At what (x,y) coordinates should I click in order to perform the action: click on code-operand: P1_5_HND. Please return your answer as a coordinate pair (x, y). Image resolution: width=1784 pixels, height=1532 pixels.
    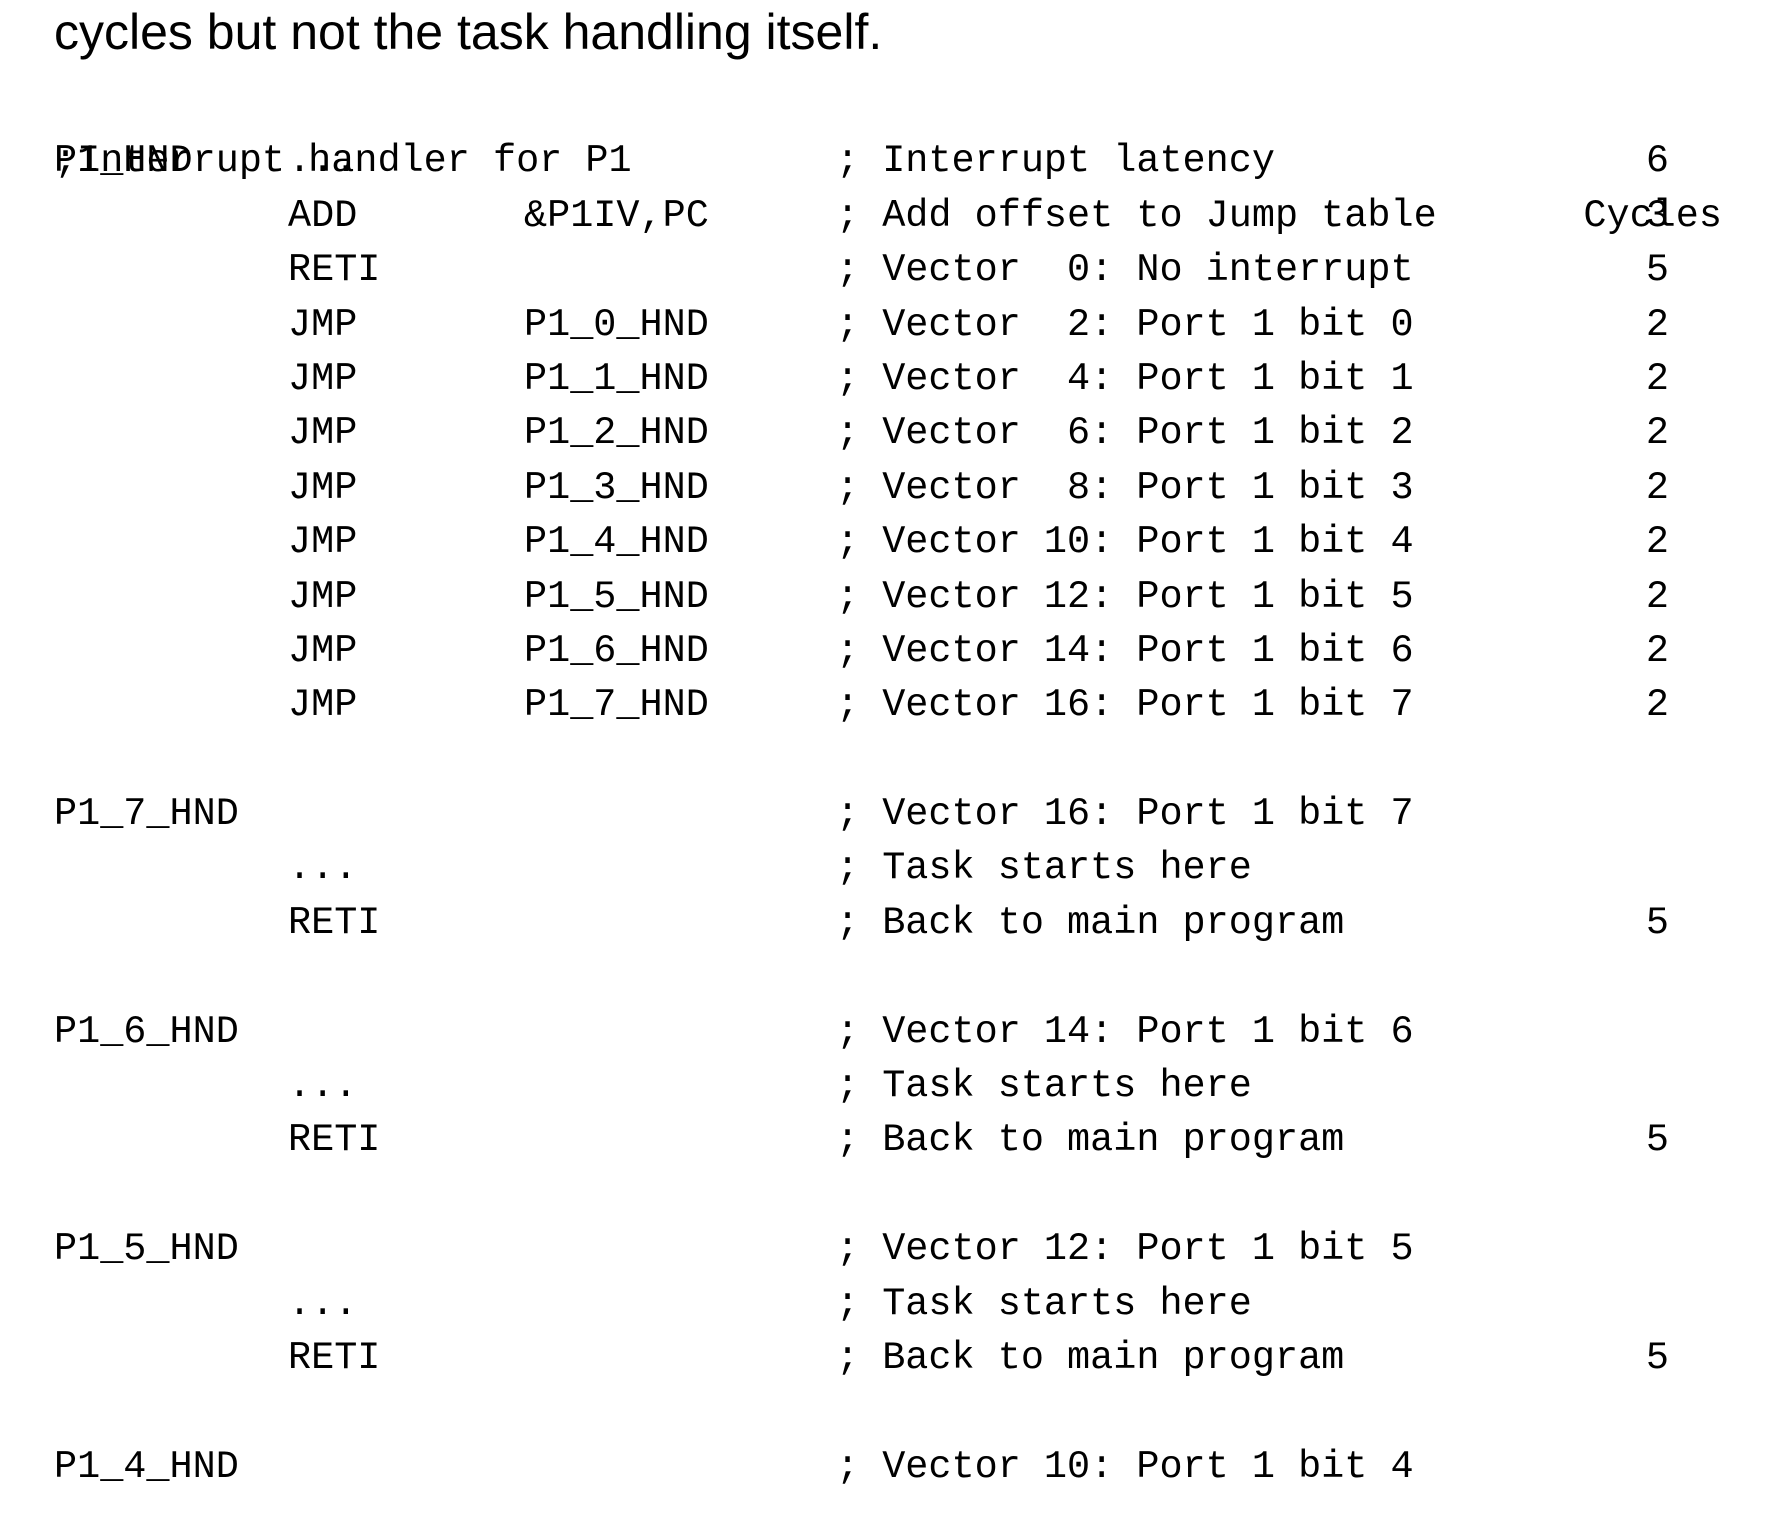
    Looking at the image, I should click on (616, 596).